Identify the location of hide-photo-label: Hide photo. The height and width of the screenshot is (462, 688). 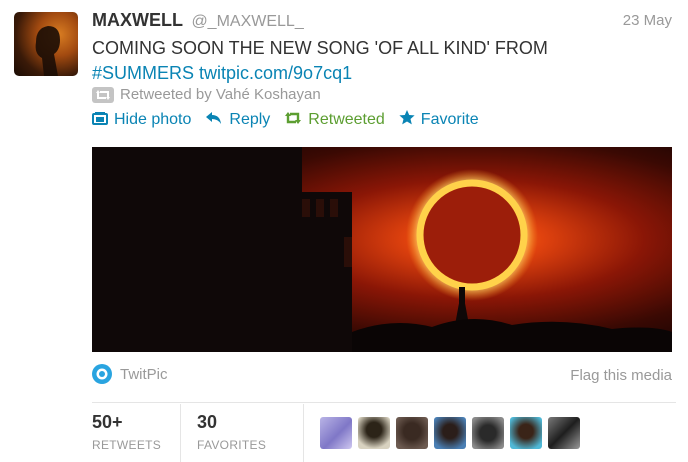
(153, 119).